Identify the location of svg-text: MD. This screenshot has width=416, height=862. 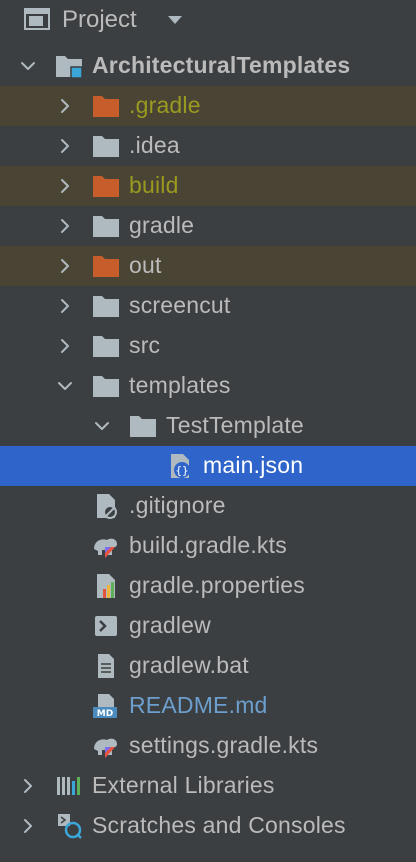
(105, 714).